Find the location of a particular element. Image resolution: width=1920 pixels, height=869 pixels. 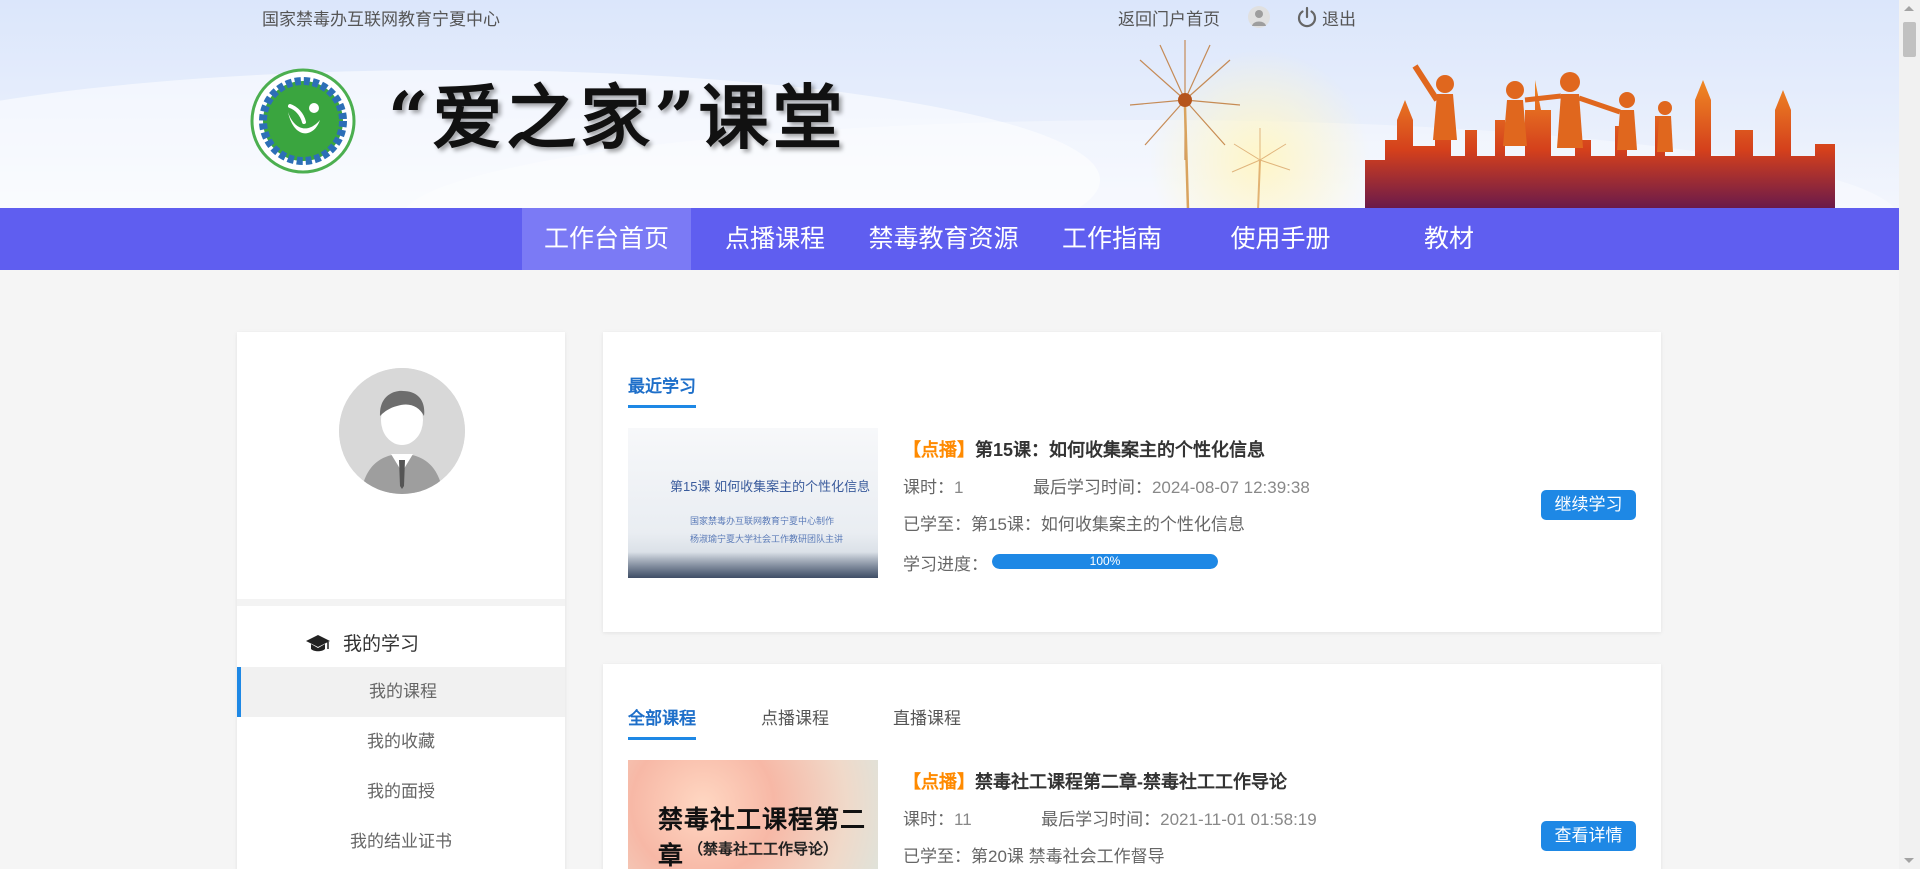

avatar is located at coordinates (402, 431).